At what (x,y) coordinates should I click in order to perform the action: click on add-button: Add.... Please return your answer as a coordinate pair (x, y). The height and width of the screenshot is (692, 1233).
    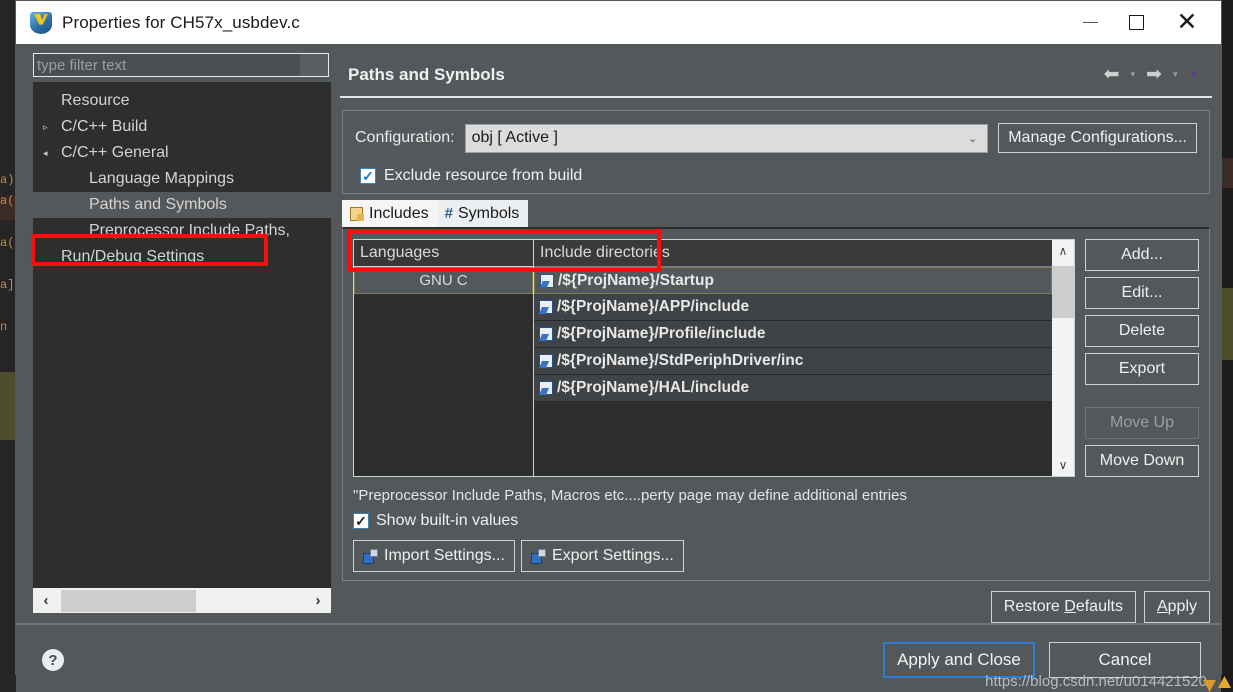
    Looking at the image, I should click on (1142, 255).